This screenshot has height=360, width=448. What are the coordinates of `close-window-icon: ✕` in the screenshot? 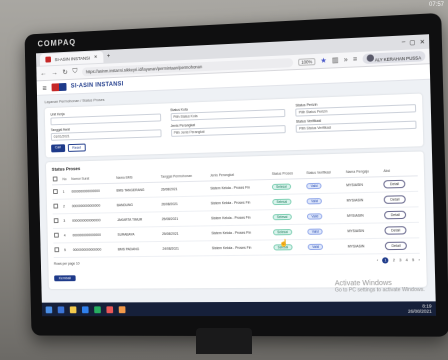 It's located at (422, 41).